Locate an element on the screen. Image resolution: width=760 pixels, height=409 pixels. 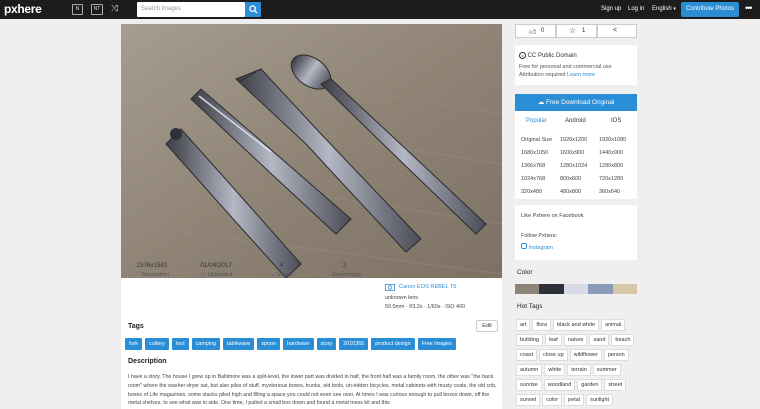
hot-tag-item: flora is located at coordinates (542, 325).